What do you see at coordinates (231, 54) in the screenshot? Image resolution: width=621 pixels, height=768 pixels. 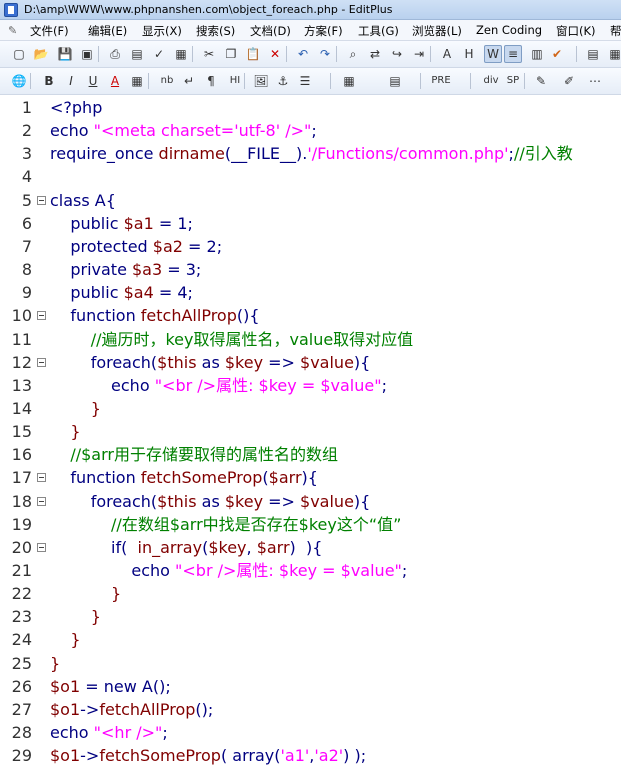 I see `copy-icon: ❐` at bounding box center [231, 54].